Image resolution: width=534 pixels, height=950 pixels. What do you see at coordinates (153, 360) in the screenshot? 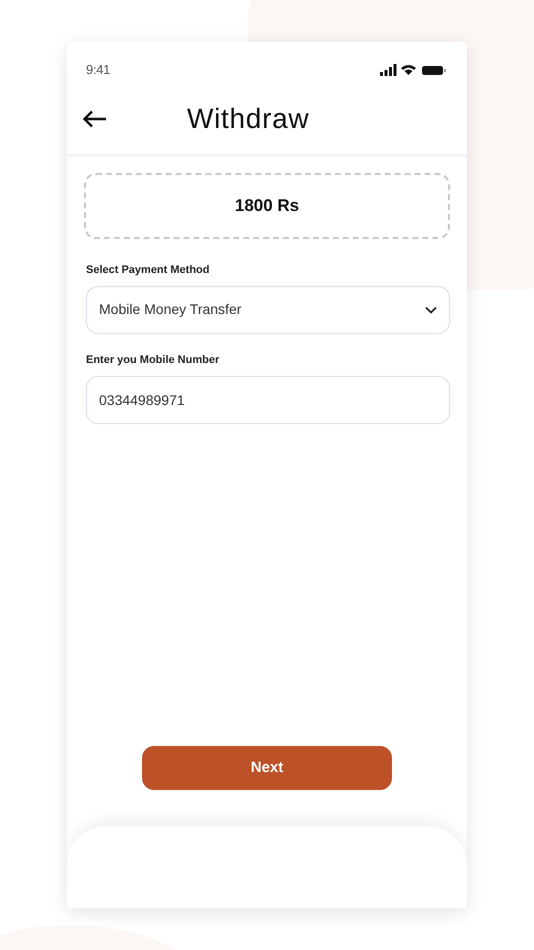
I see `field-label: Enter you Mobile Number` at bounding box center [153, 360].